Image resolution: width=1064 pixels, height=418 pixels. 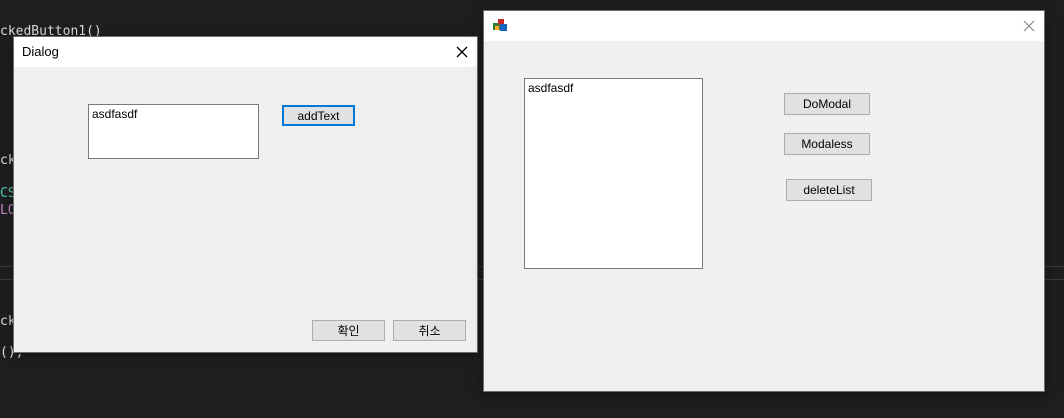 I want to click on modaless-button: Modaless, so click(x=827, y=144).